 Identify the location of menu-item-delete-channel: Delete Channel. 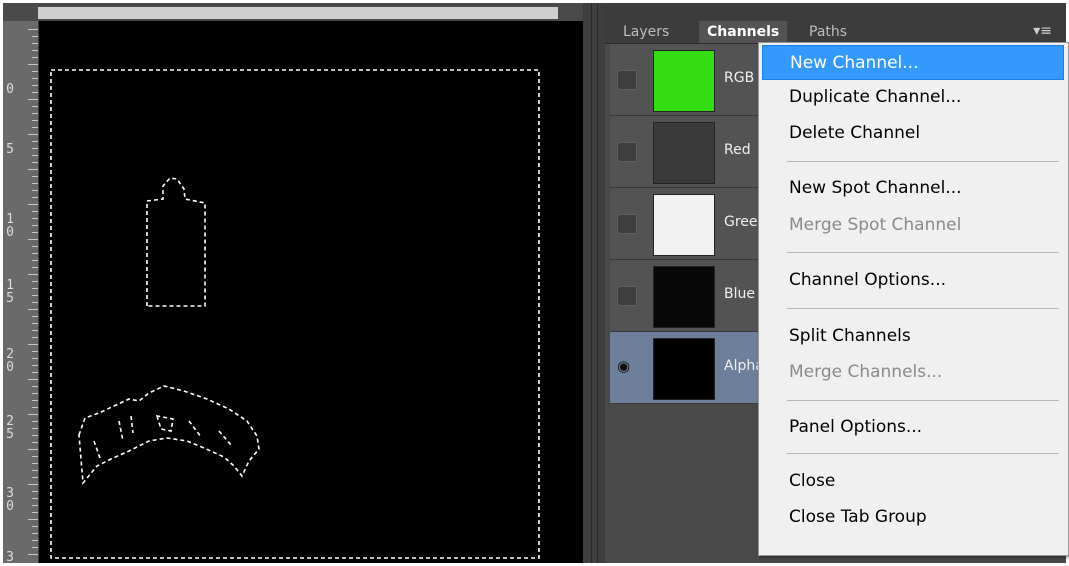
(913, 133).